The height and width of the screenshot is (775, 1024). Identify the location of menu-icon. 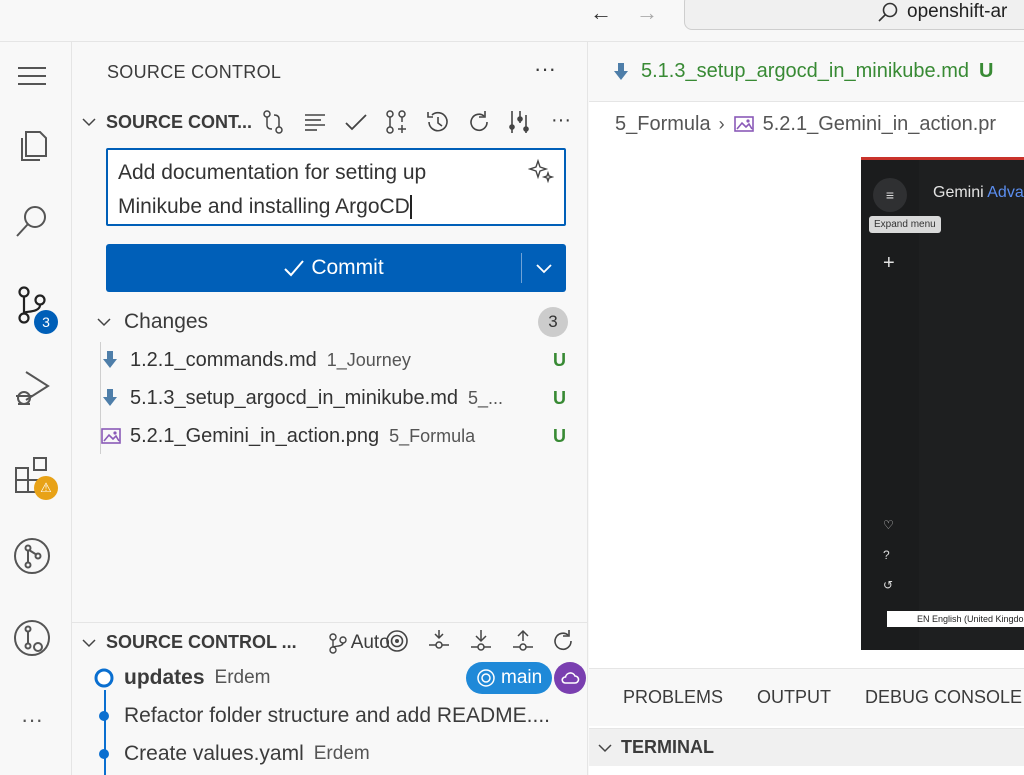
(32, 76).